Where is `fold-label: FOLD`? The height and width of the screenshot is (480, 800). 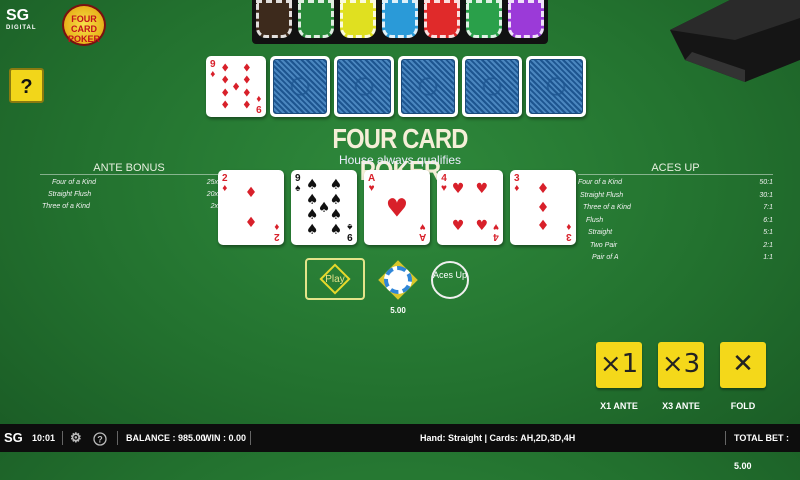 fold-label: FOLD is located at coordinates (743, 406).